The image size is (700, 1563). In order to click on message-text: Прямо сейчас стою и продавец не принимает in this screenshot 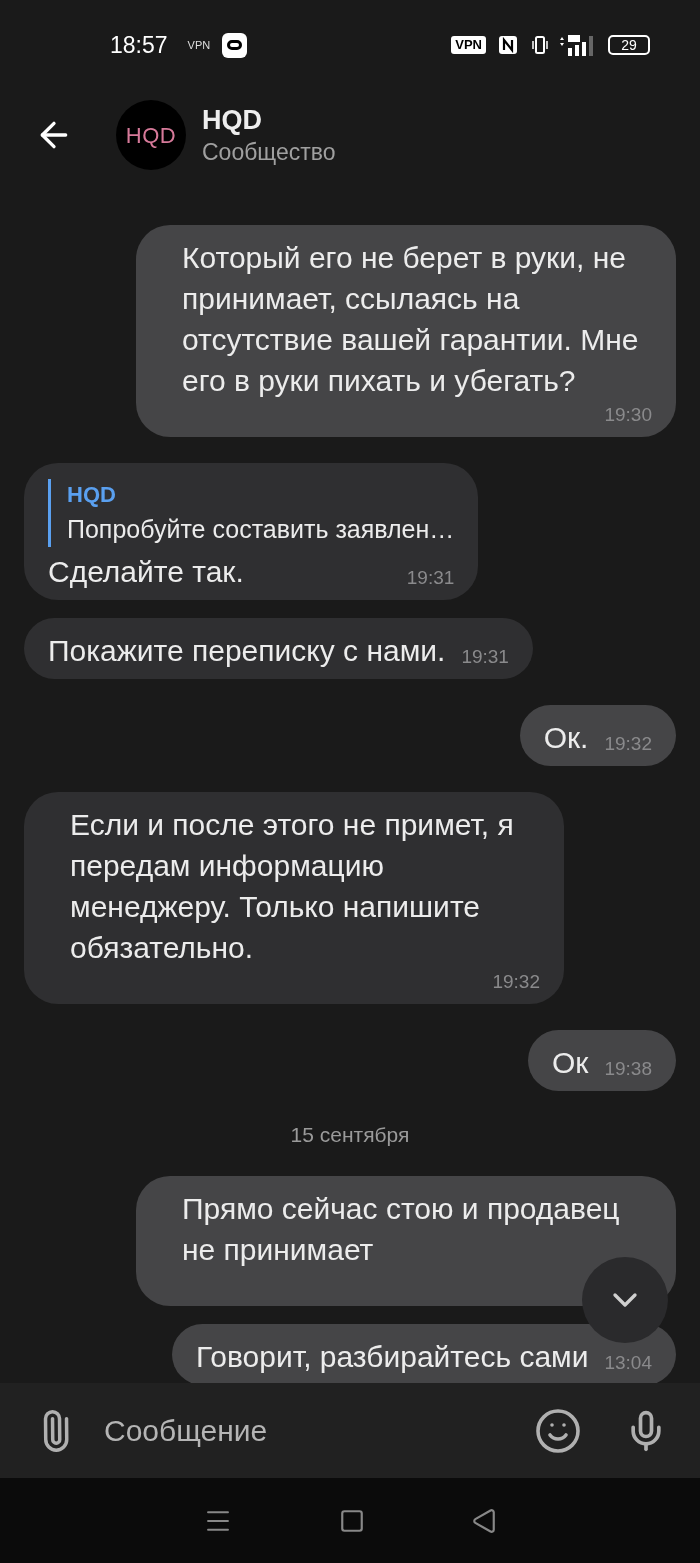, I will do `click(401, 1229)`.